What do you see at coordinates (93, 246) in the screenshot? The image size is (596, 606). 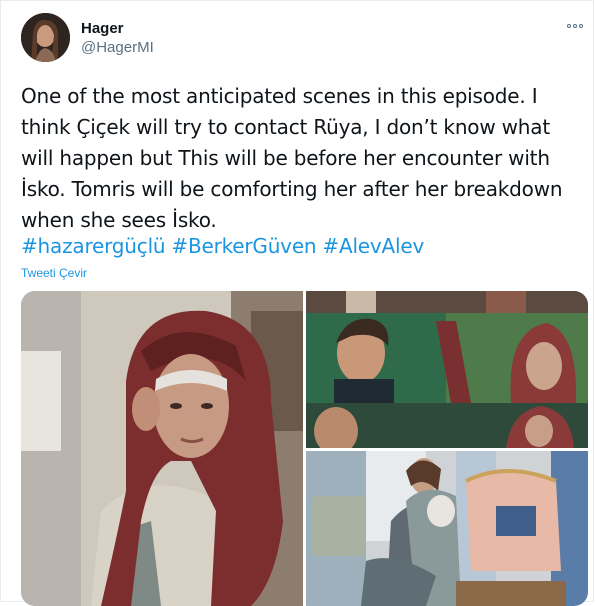 I see `hashtag-link-hazarerguclu: #hazarergüçlü` at bounding box center [93, 246].